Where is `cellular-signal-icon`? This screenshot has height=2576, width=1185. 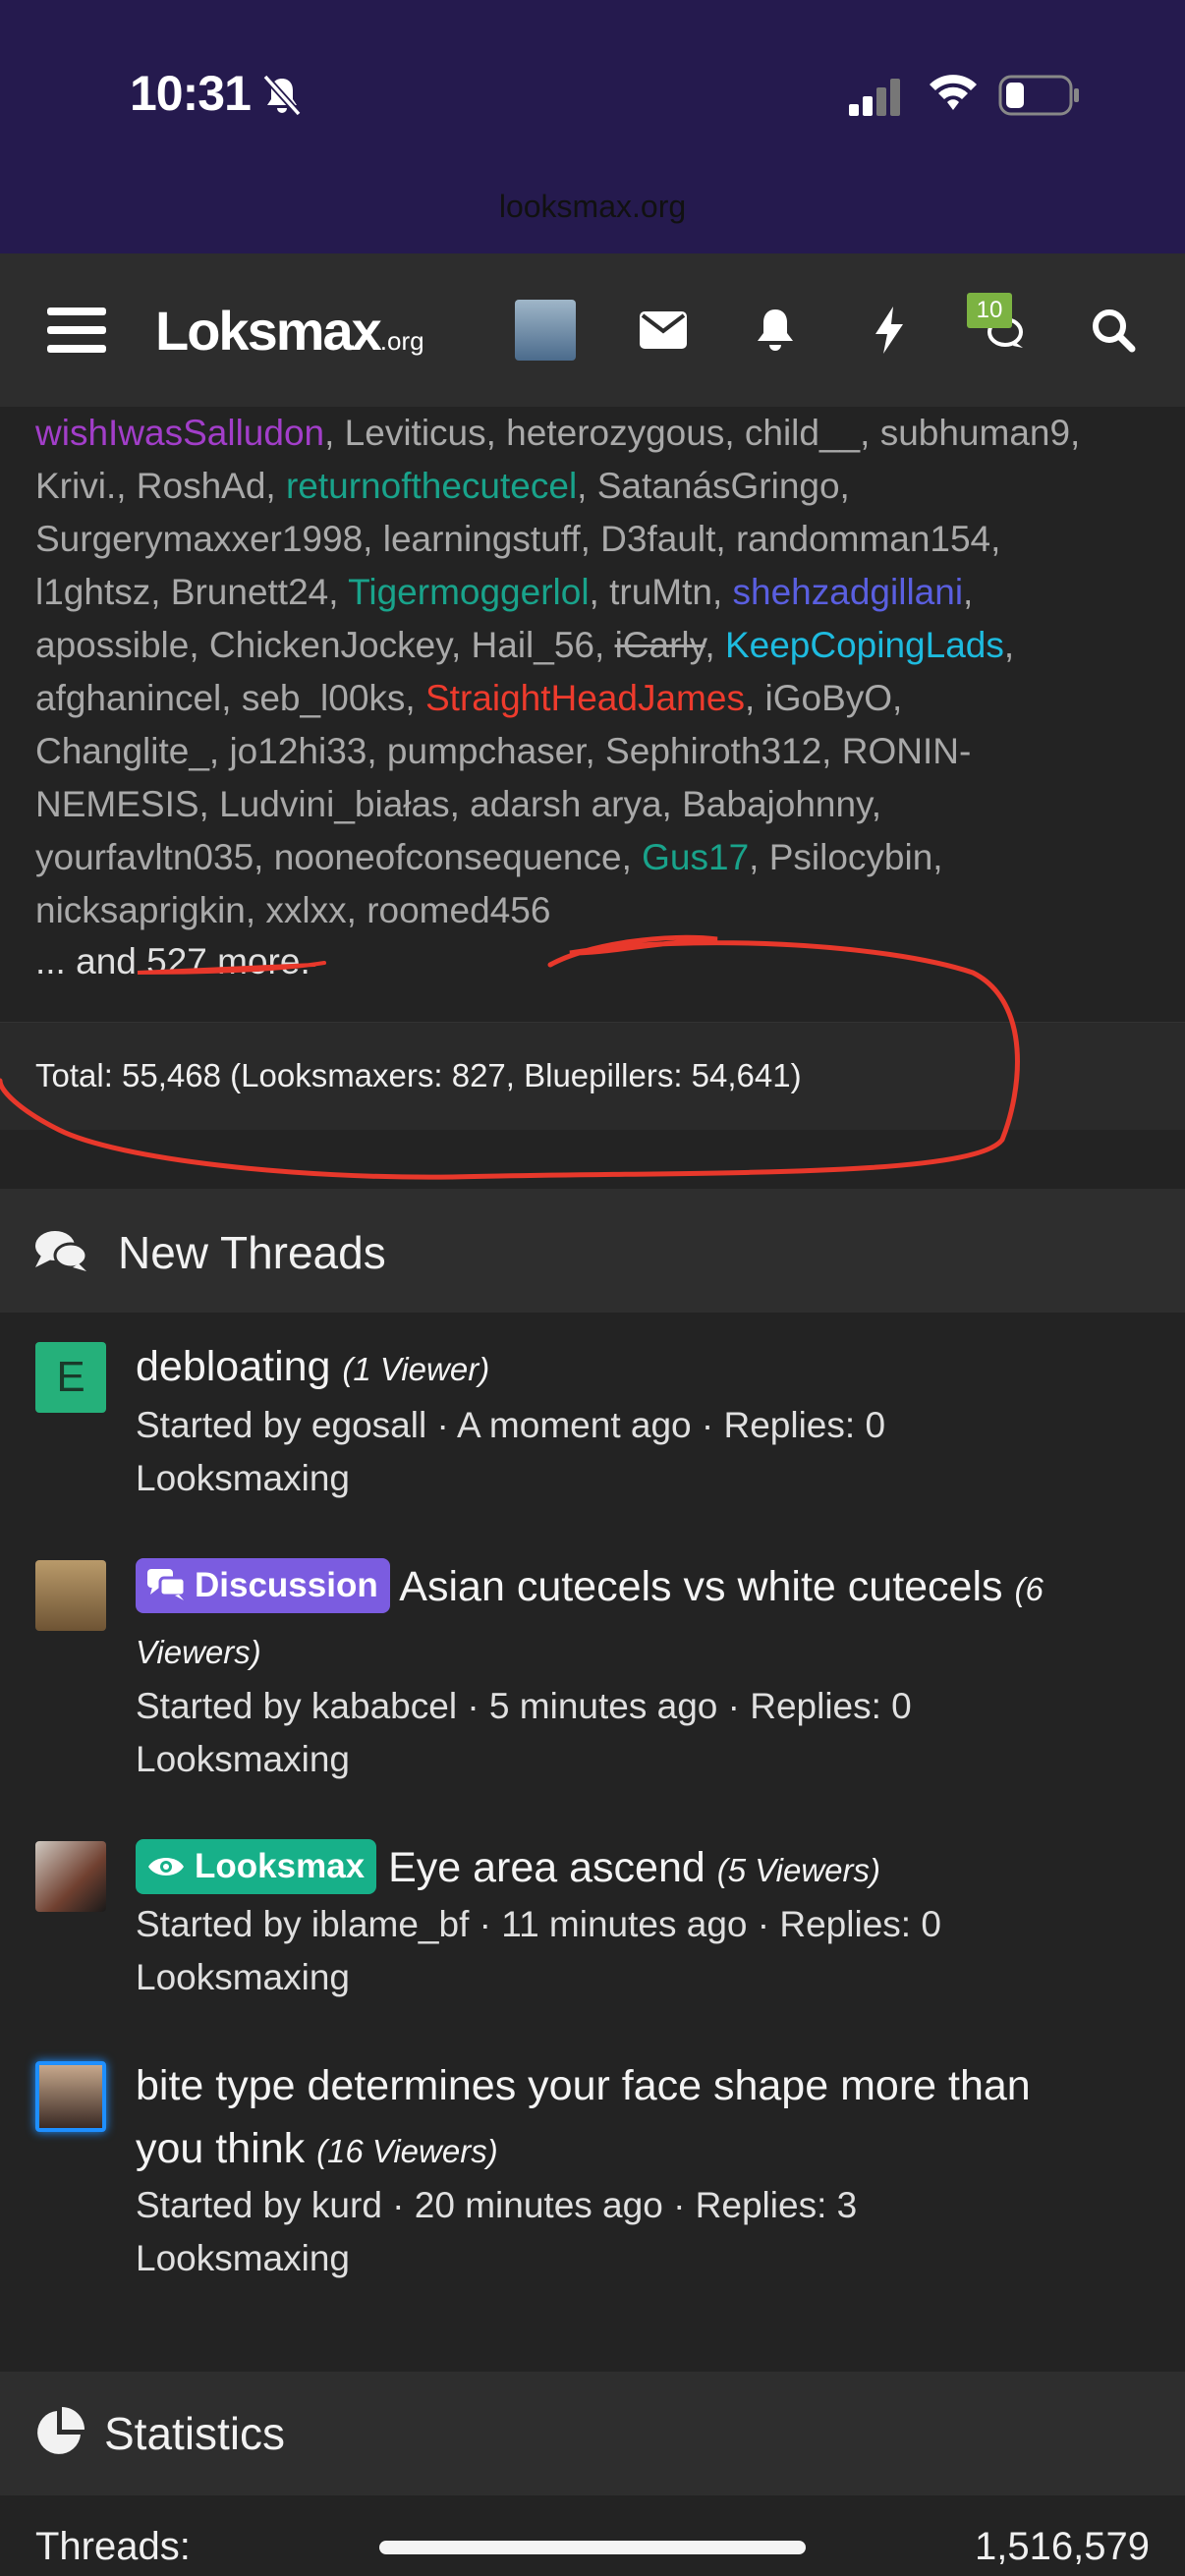
cellular-signal-icon is located at coordinates (876, 96).